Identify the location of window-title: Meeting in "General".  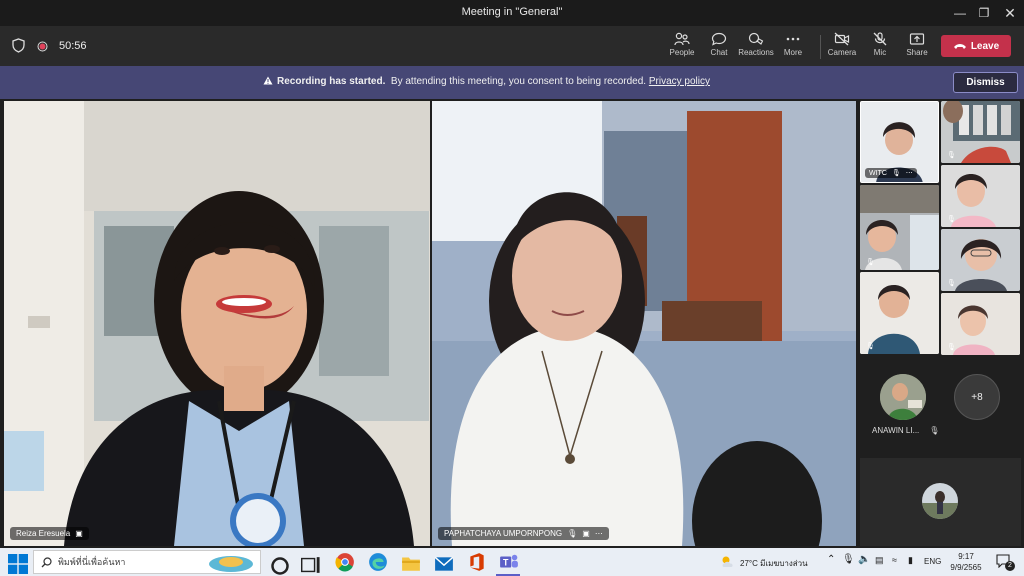
(512, 12).